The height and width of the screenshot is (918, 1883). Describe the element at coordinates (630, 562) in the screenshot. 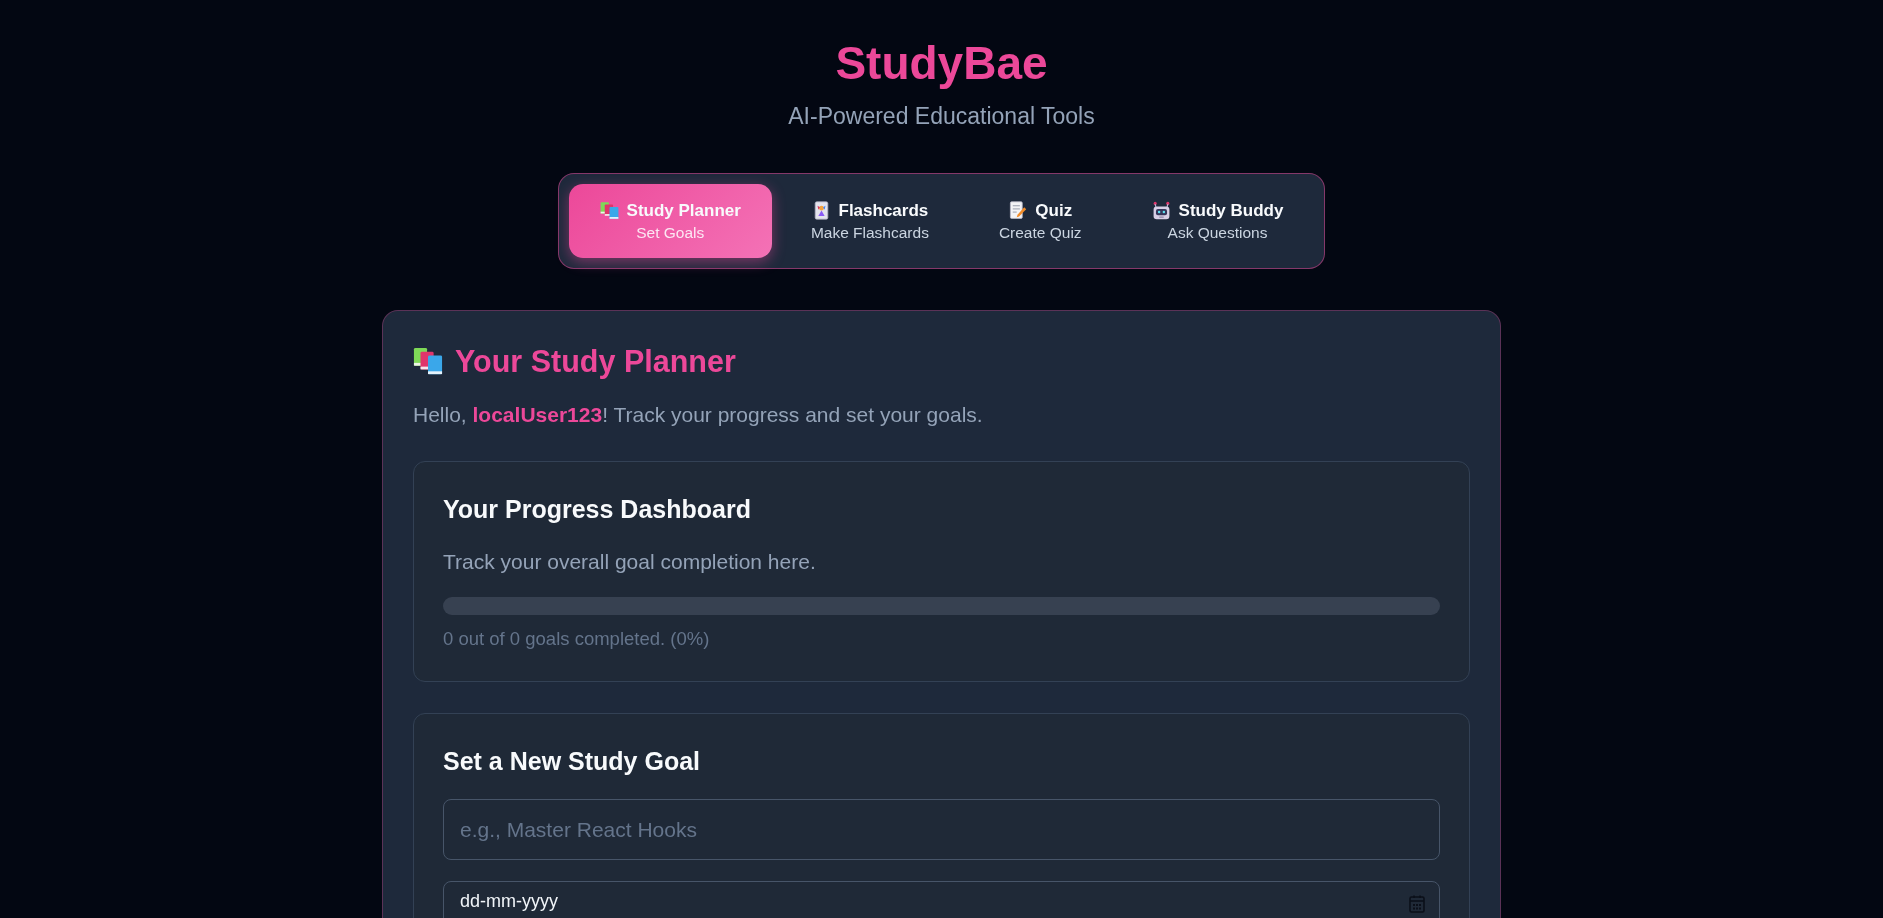

I see `dashboard-description: Track your overall goal completion here.` at that location.